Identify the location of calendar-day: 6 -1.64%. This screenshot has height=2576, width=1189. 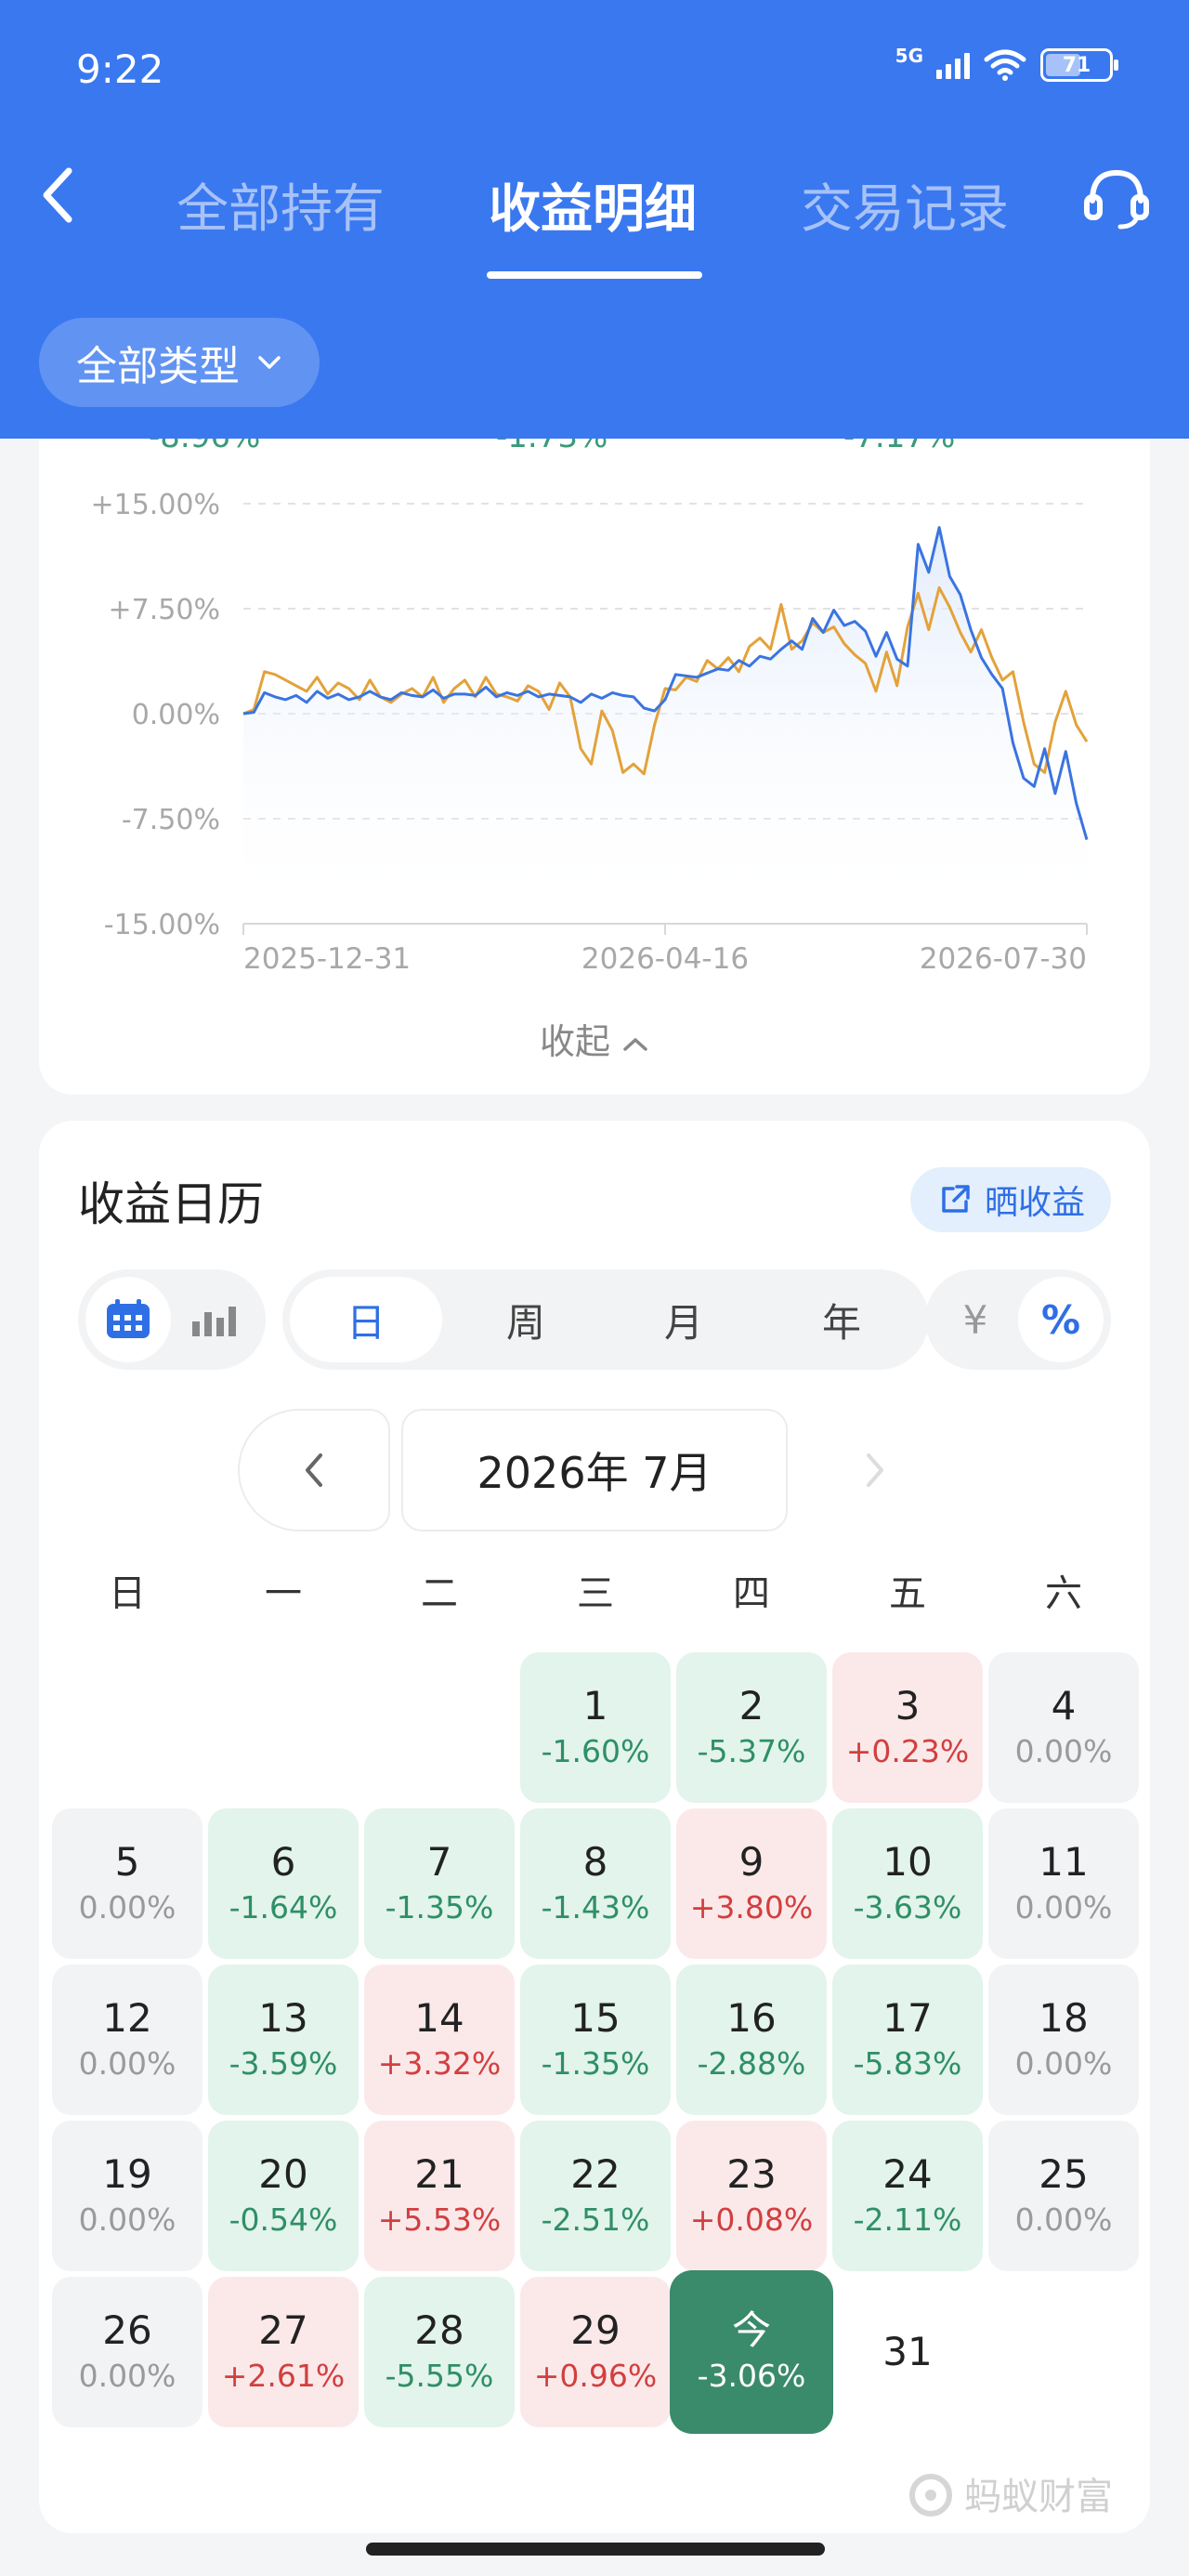
(283, 1883).